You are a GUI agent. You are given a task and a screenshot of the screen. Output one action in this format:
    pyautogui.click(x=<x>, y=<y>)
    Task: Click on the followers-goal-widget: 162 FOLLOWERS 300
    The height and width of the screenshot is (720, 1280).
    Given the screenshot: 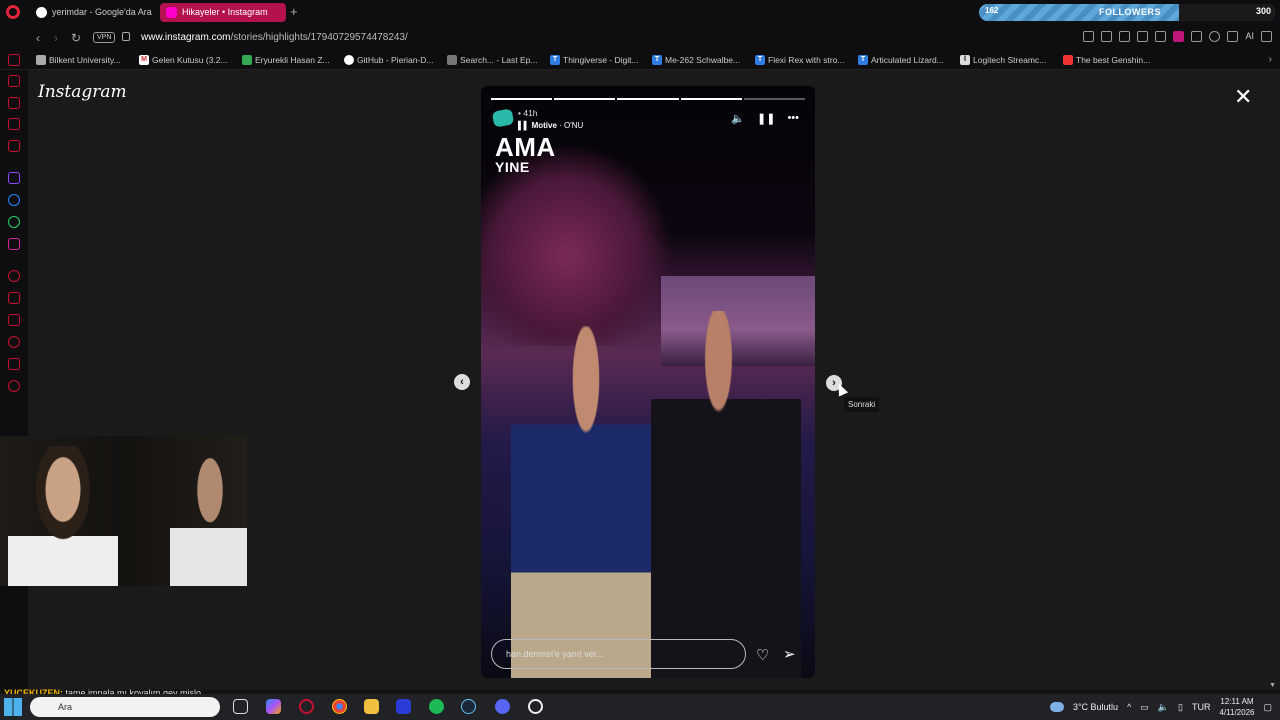 What is the action you would take?
    pyautogui.click(x=1127, y=12)
    